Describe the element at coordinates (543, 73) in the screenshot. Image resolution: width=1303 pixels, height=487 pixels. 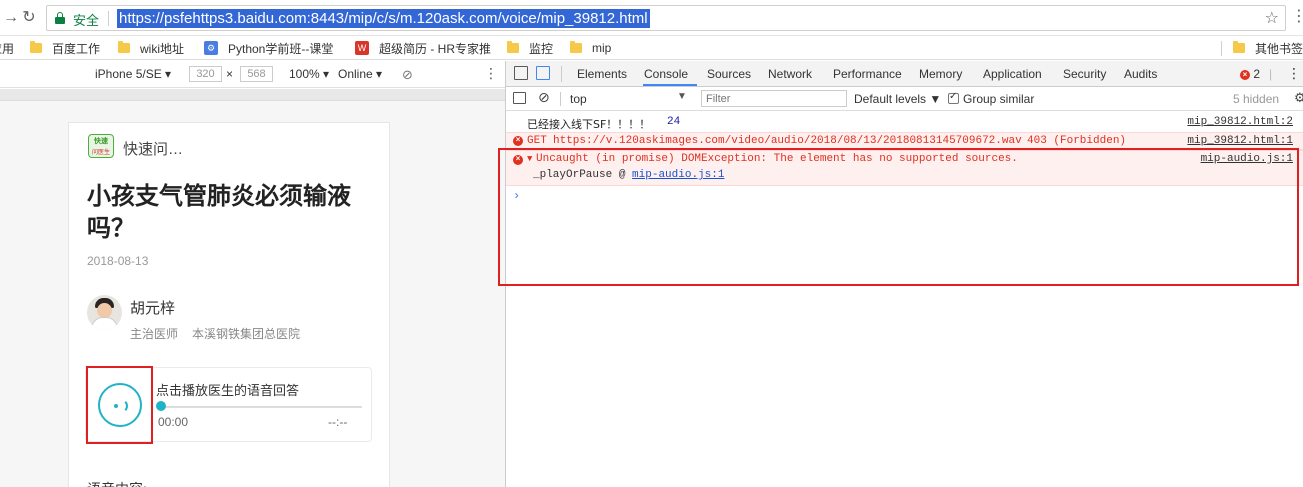
I see `device-toggle-icon` at that location.